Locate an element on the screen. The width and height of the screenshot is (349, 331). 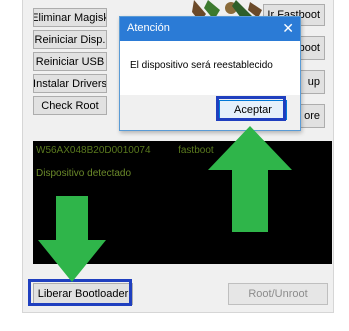
dialog-titlebar: Atención ✕ is located at coordinates (210, 29).